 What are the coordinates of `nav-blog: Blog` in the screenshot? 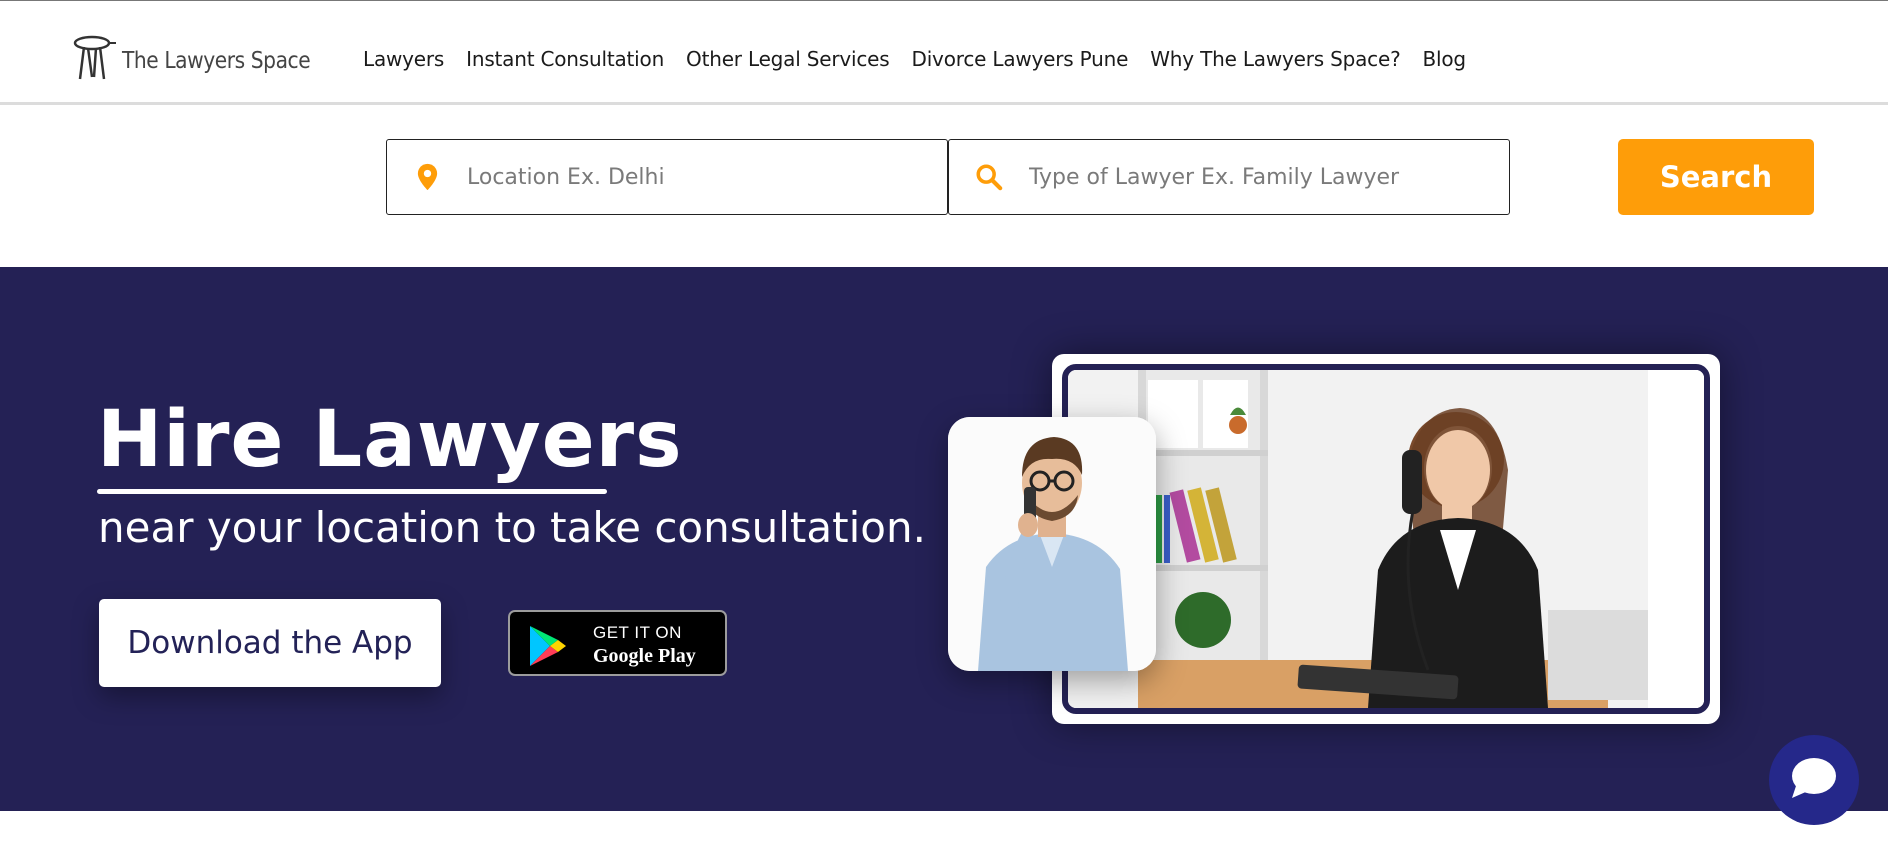 It's located at (1445, 59).